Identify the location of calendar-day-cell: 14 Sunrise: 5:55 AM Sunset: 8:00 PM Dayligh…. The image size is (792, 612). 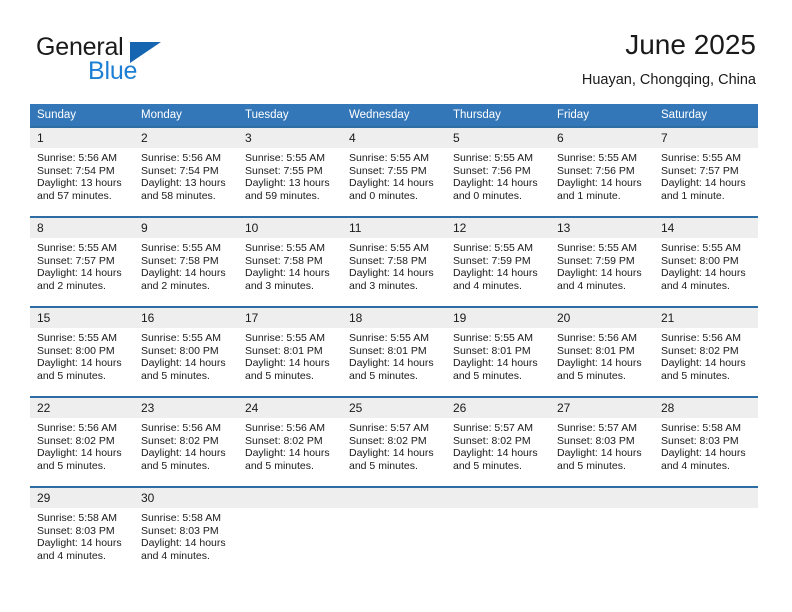
(706, 261).